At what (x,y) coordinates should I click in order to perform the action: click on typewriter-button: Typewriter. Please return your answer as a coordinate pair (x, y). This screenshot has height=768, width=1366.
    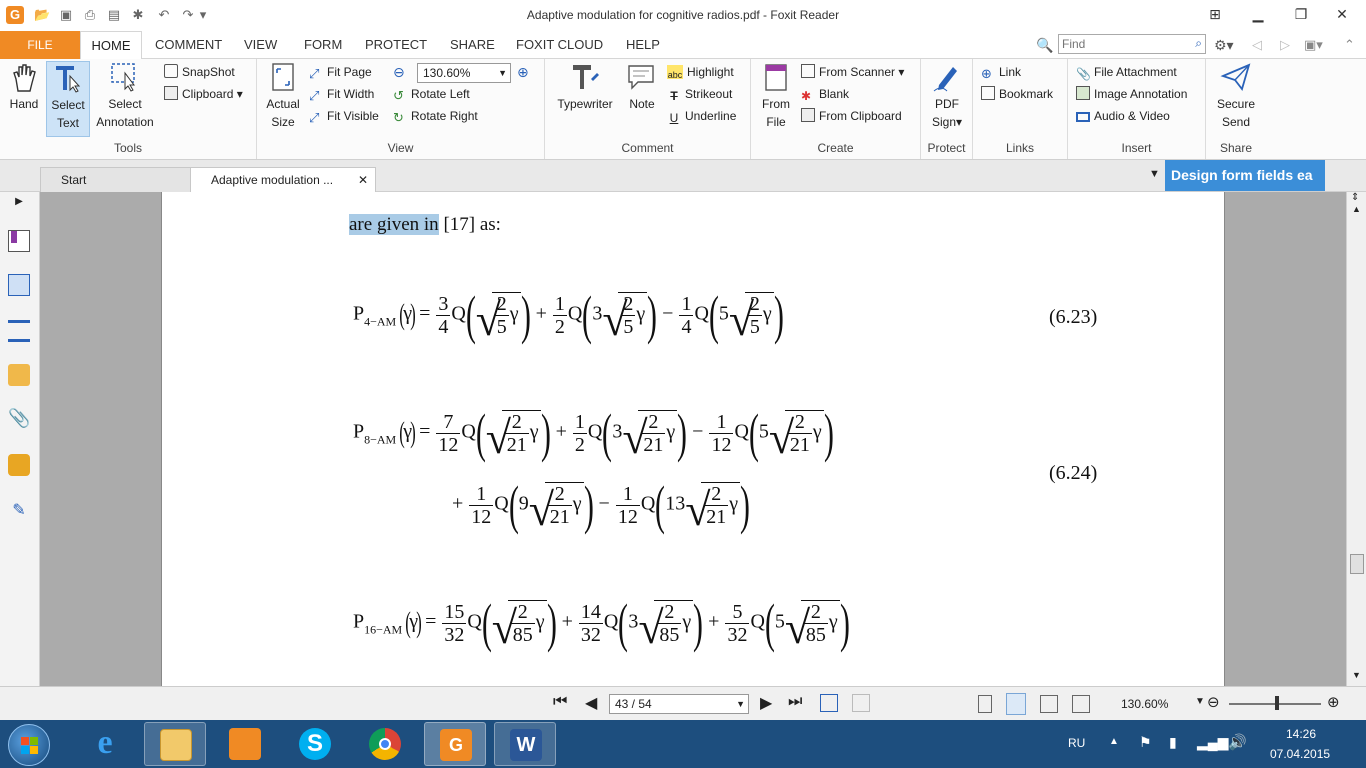
    Looking at the image, I should click on (585, 87).